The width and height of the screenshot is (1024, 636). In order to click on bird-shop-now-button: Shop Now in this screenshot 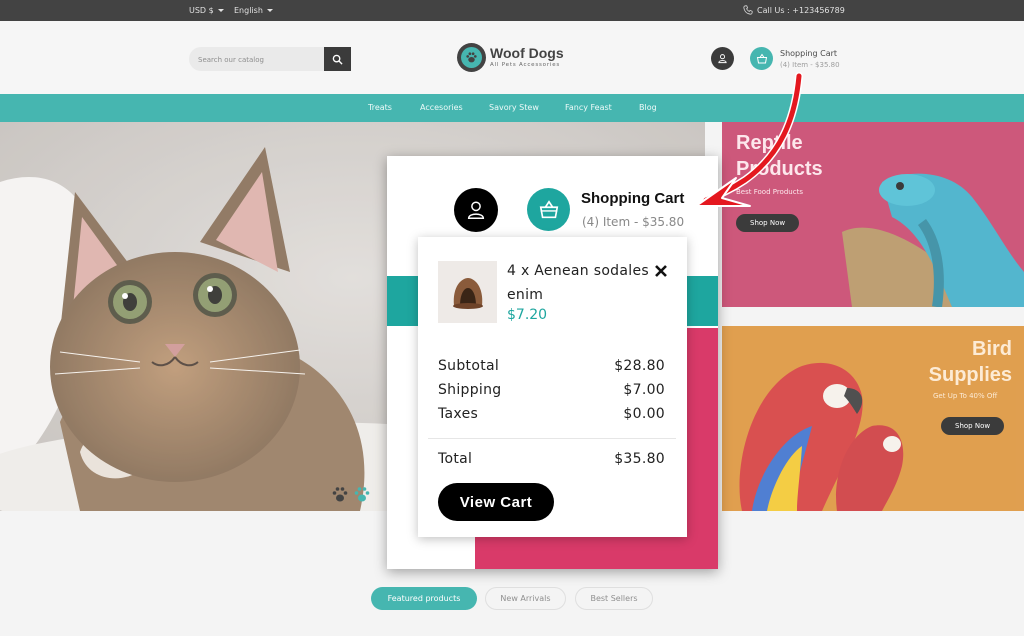, I will do `click(973, 426)`.